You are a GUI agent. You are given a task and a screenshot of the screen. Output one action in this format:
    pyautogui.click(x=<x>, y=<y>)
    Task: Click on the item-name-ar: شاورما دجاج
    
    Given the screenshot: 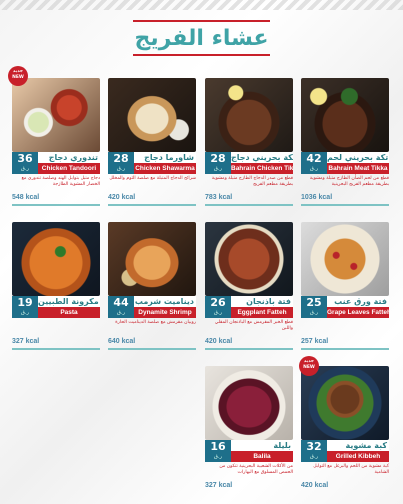 What is the action you would take?
    pyautogui.click(x=165, y=157)
    